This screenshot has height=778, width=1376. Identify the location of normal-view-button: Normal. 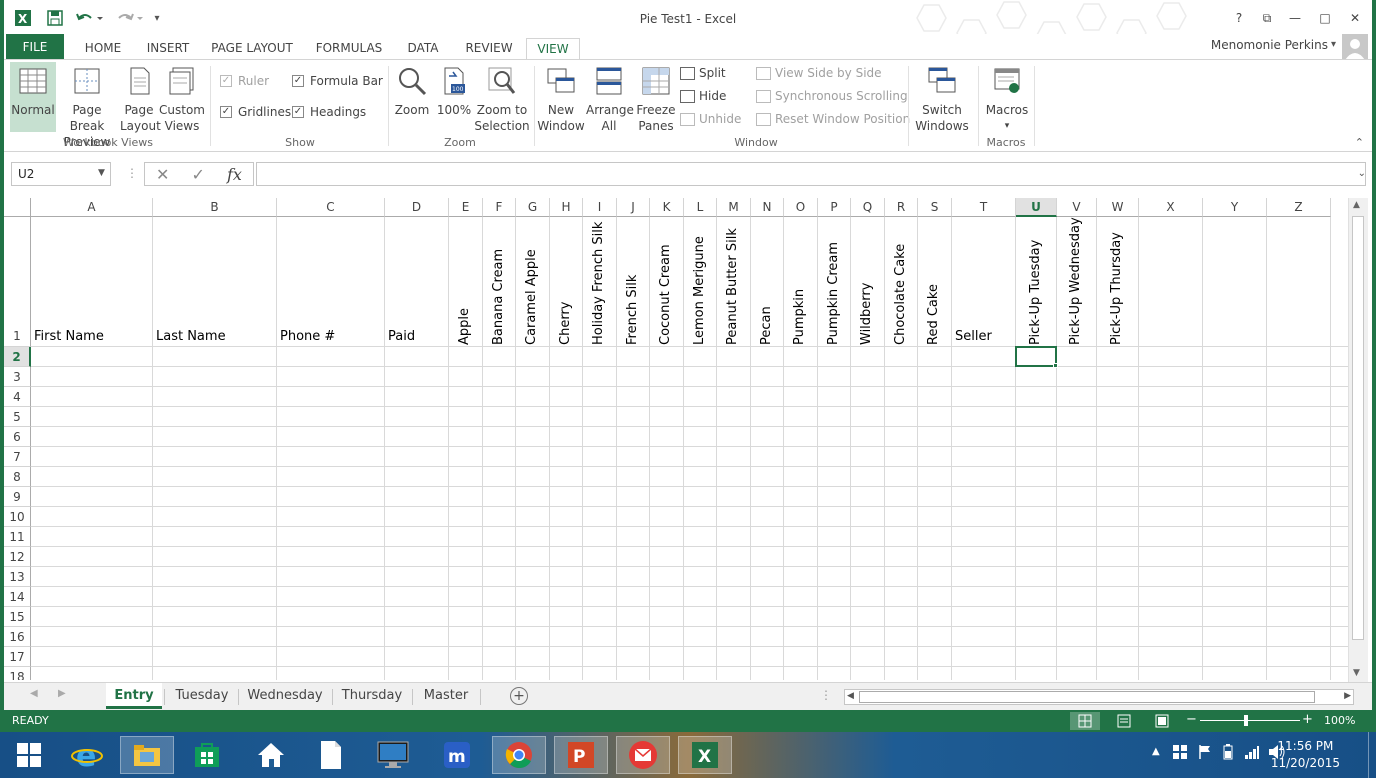
(33, 97).